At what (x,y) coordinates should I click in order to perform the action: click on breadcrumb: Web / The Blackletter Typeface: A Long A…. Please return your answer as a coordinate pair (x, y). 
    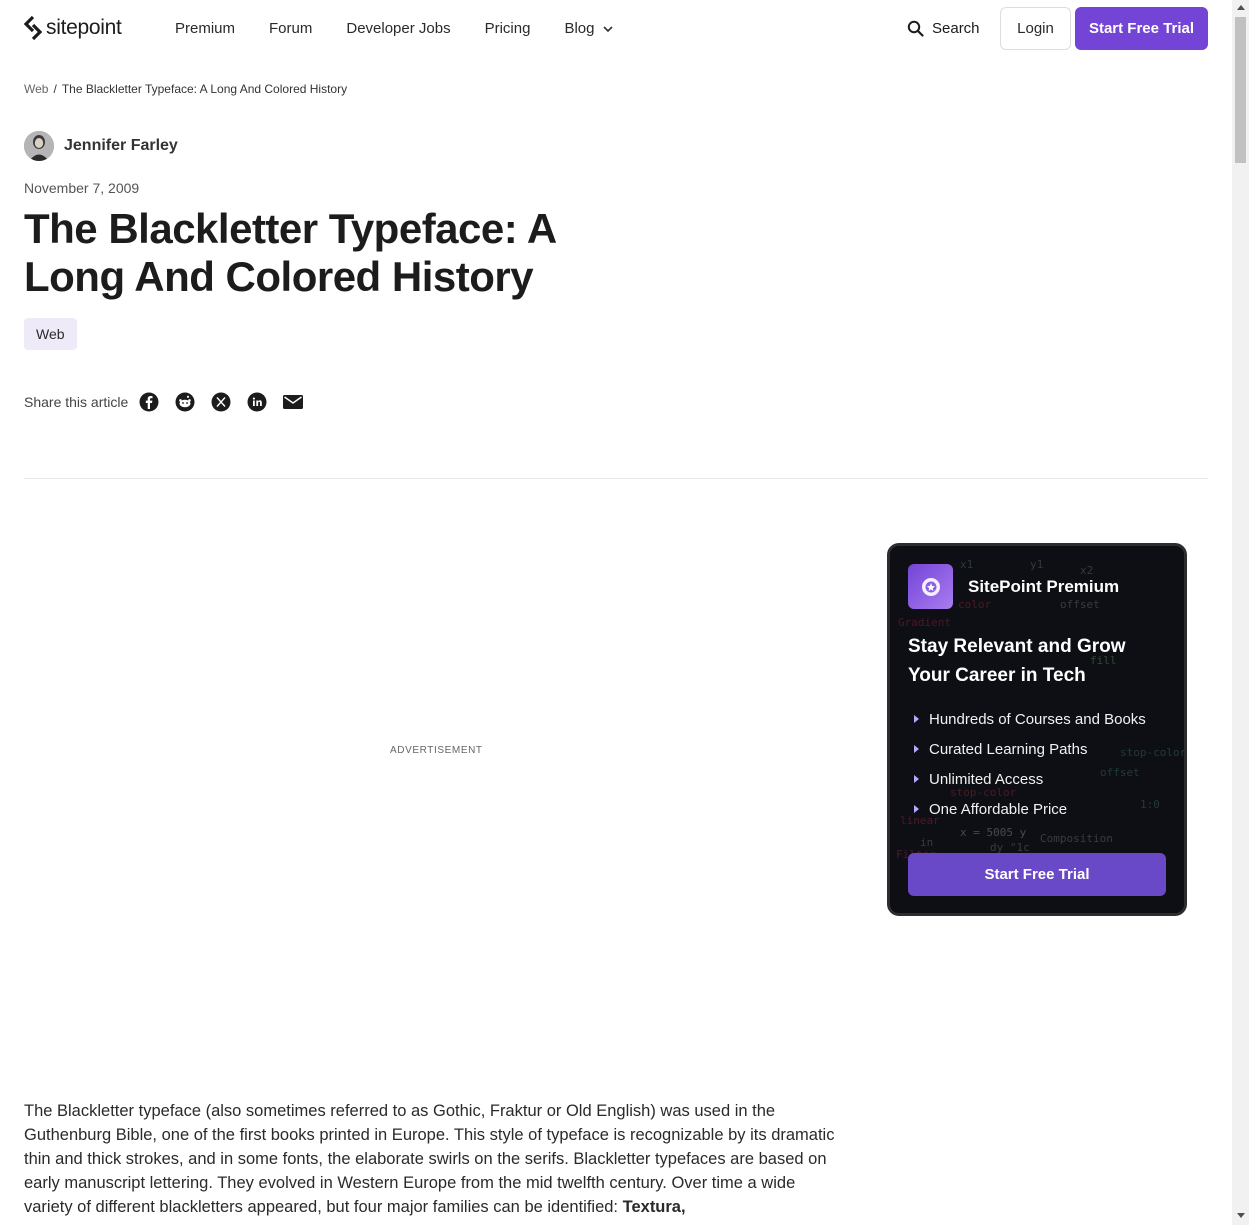
    Looking at the image, I should click on (185, 89).